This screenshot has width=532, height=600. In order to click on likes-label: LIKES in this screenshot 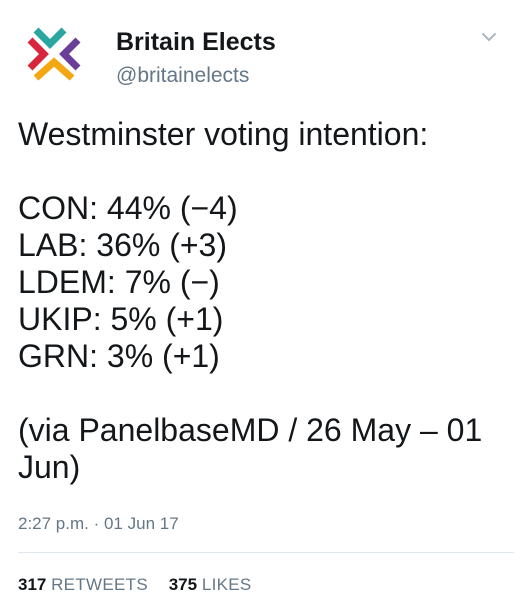, I will do `click(226, 584)`.